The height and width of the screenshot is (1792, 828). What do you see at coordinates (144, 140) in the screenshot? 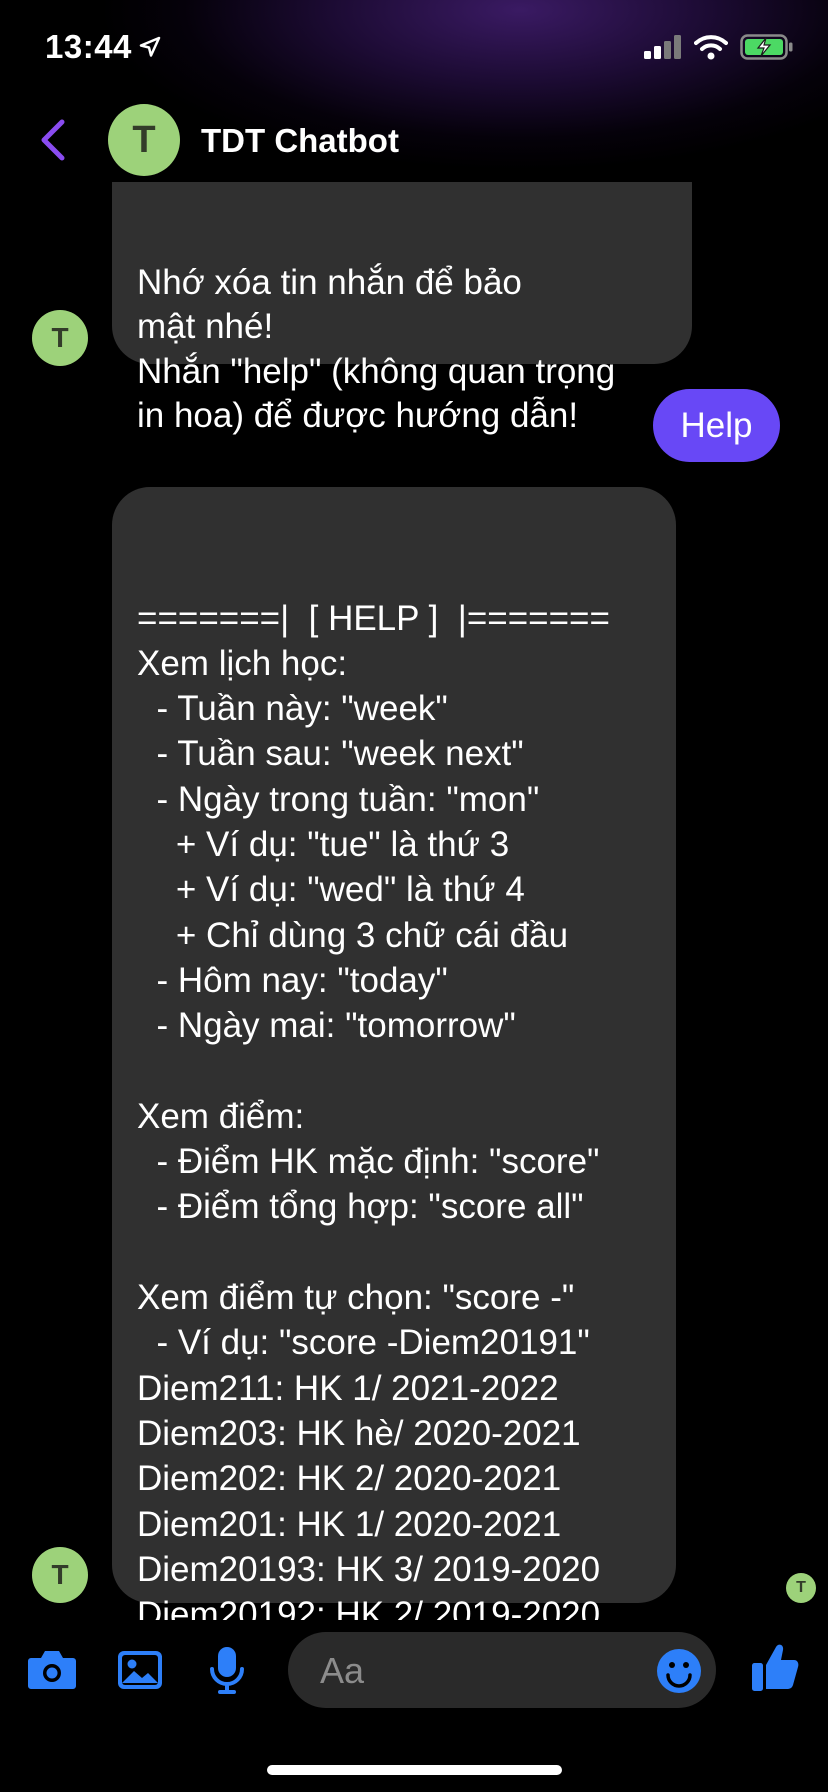
I see `header-avatar: T` at bounding box center [144, 140].